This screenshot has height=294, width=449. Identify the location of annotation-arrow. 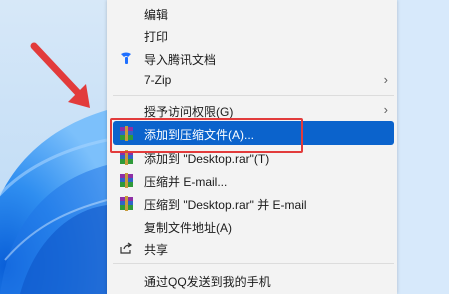
(60, 75).